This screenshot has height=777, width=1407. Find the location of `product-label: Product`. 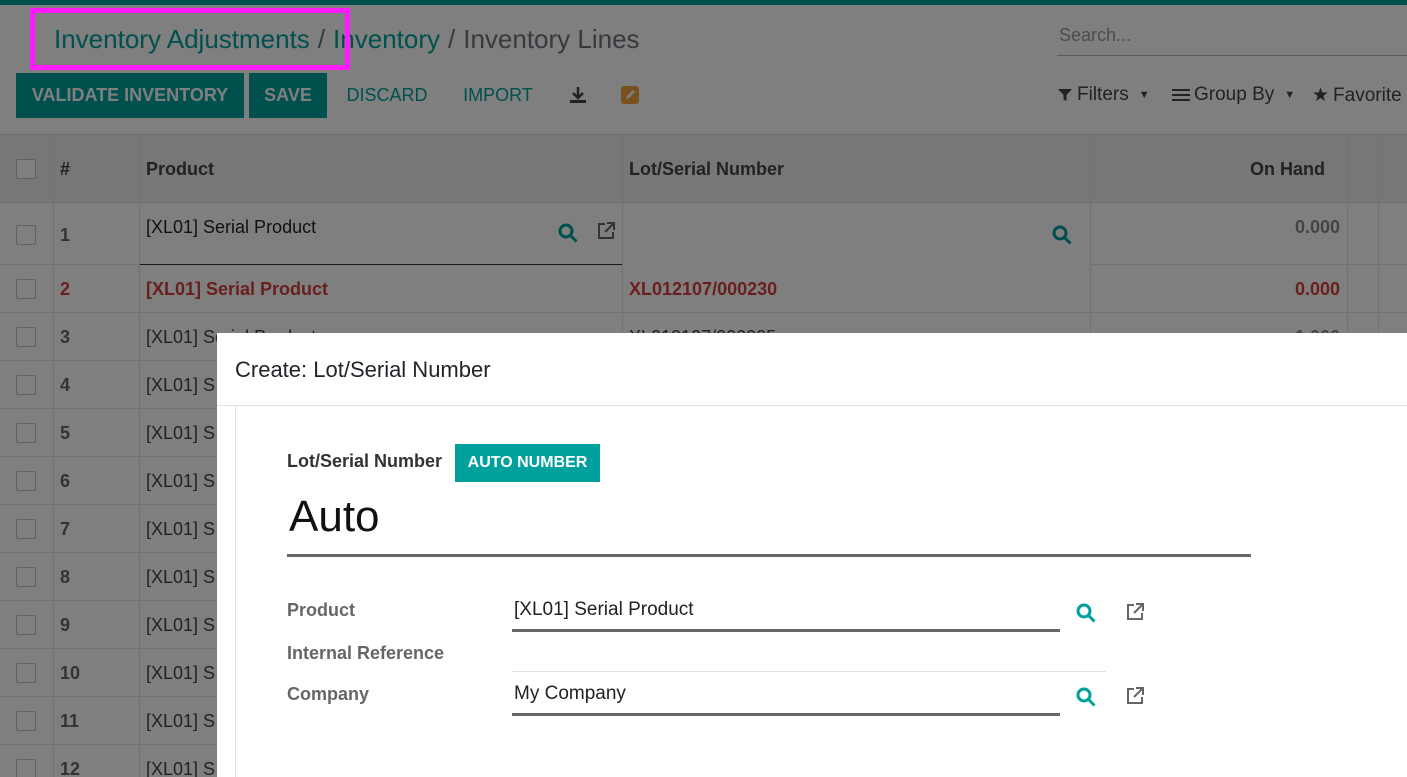

product-label: Product is located at coordinates (321, 610).